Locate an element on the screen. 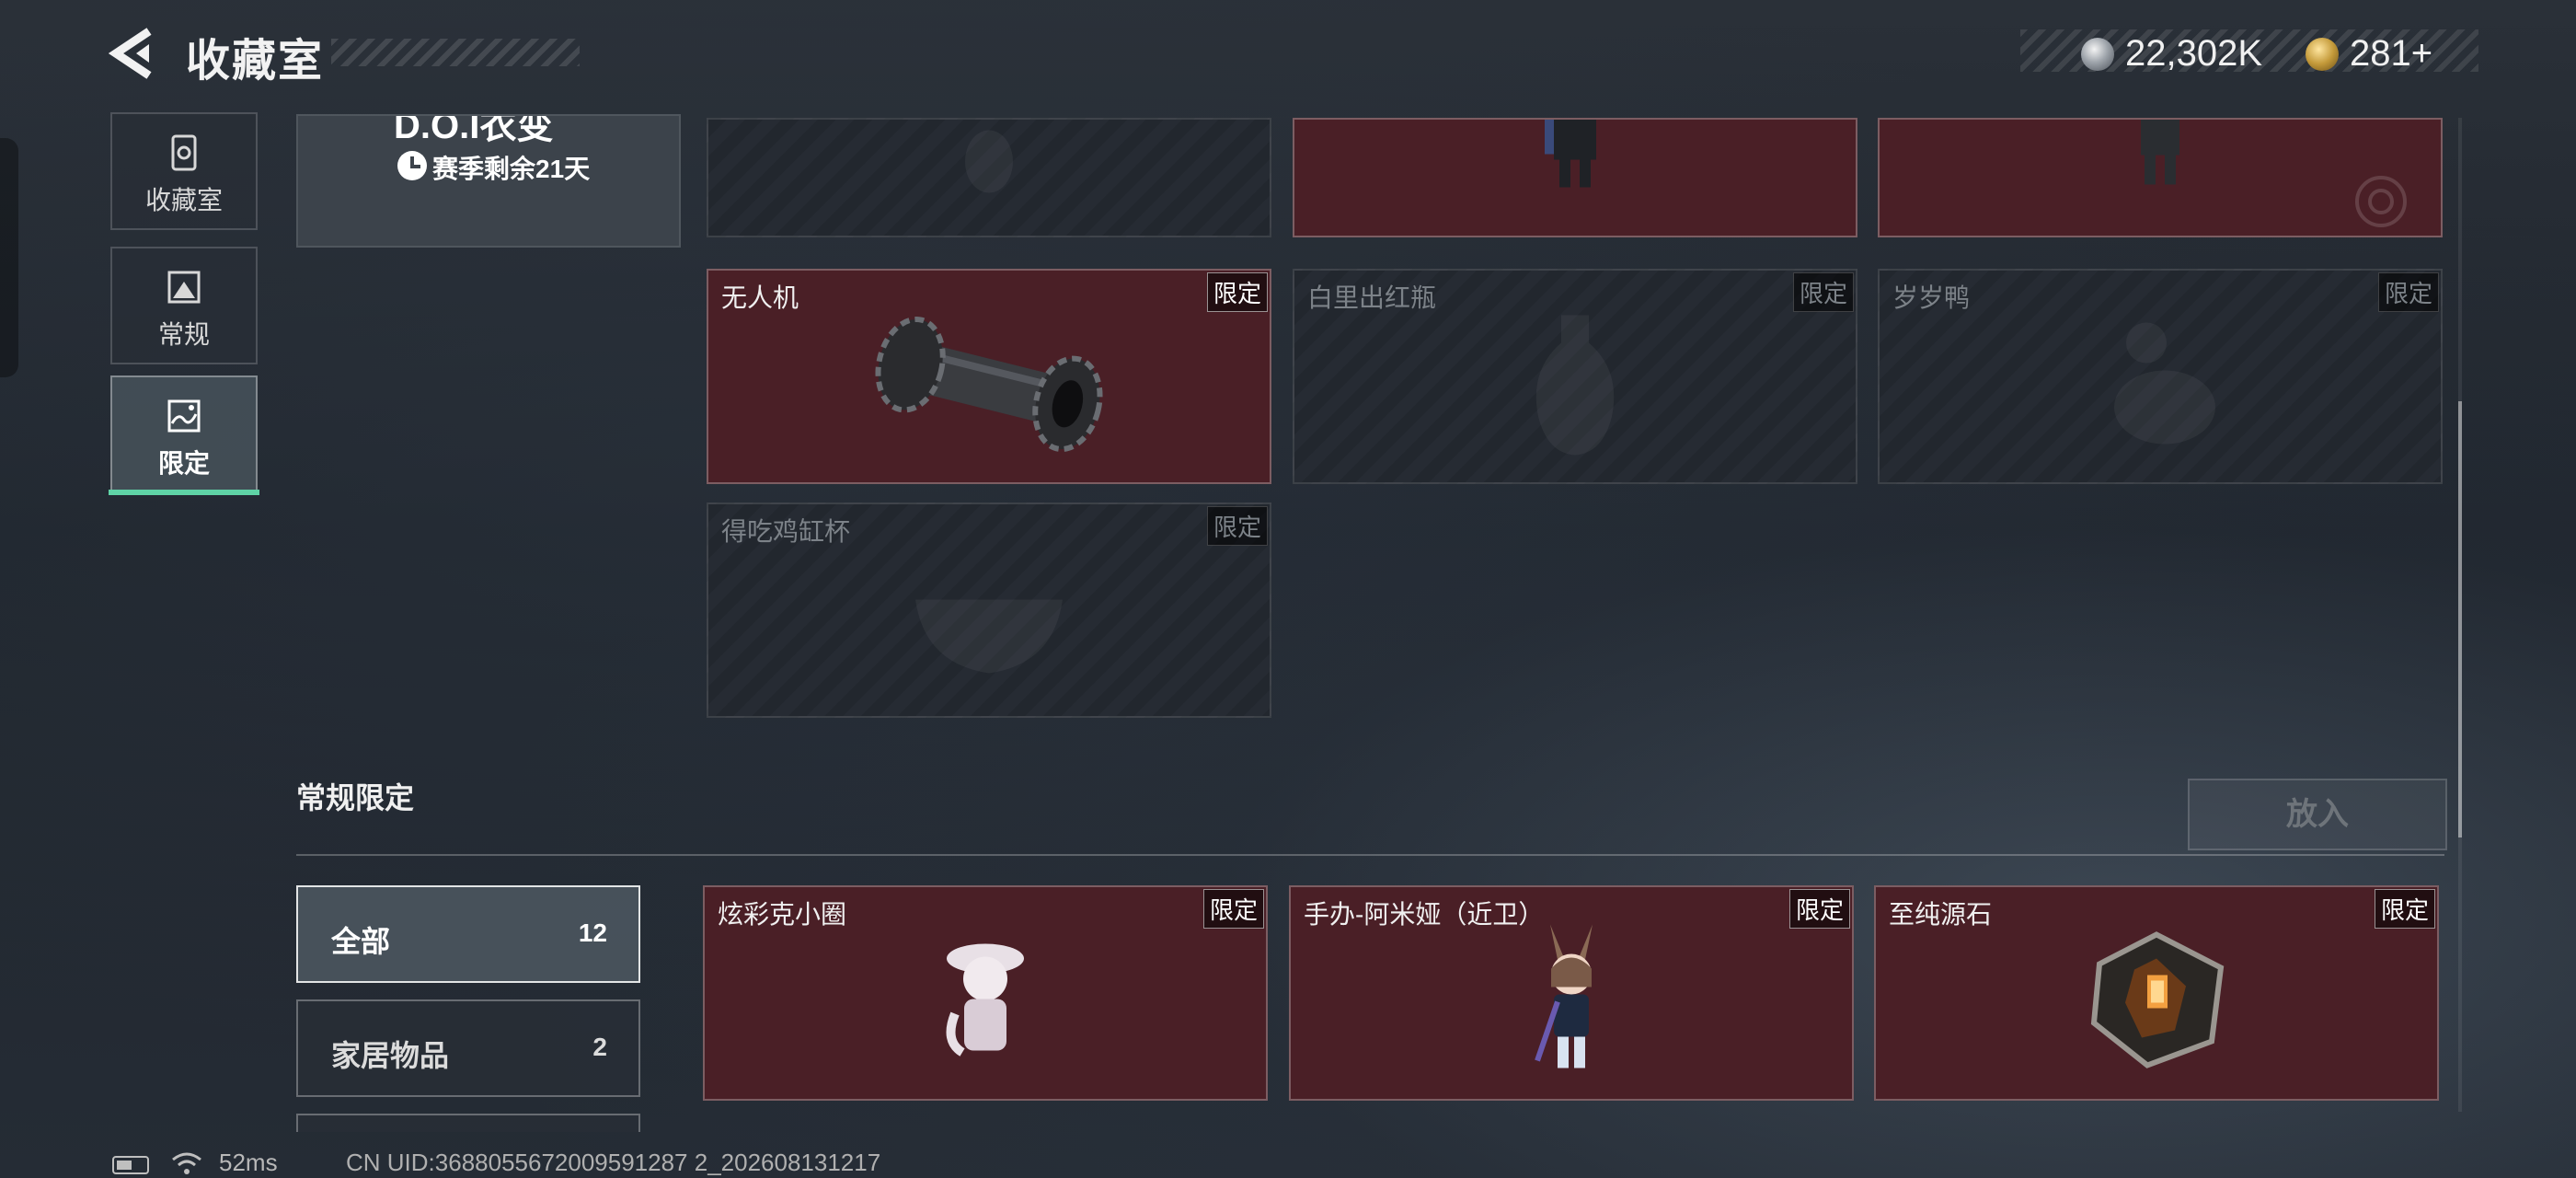 This screenshot has width=2576, height=1178. armored-figure-icon is located at coordinates (2160, 152).